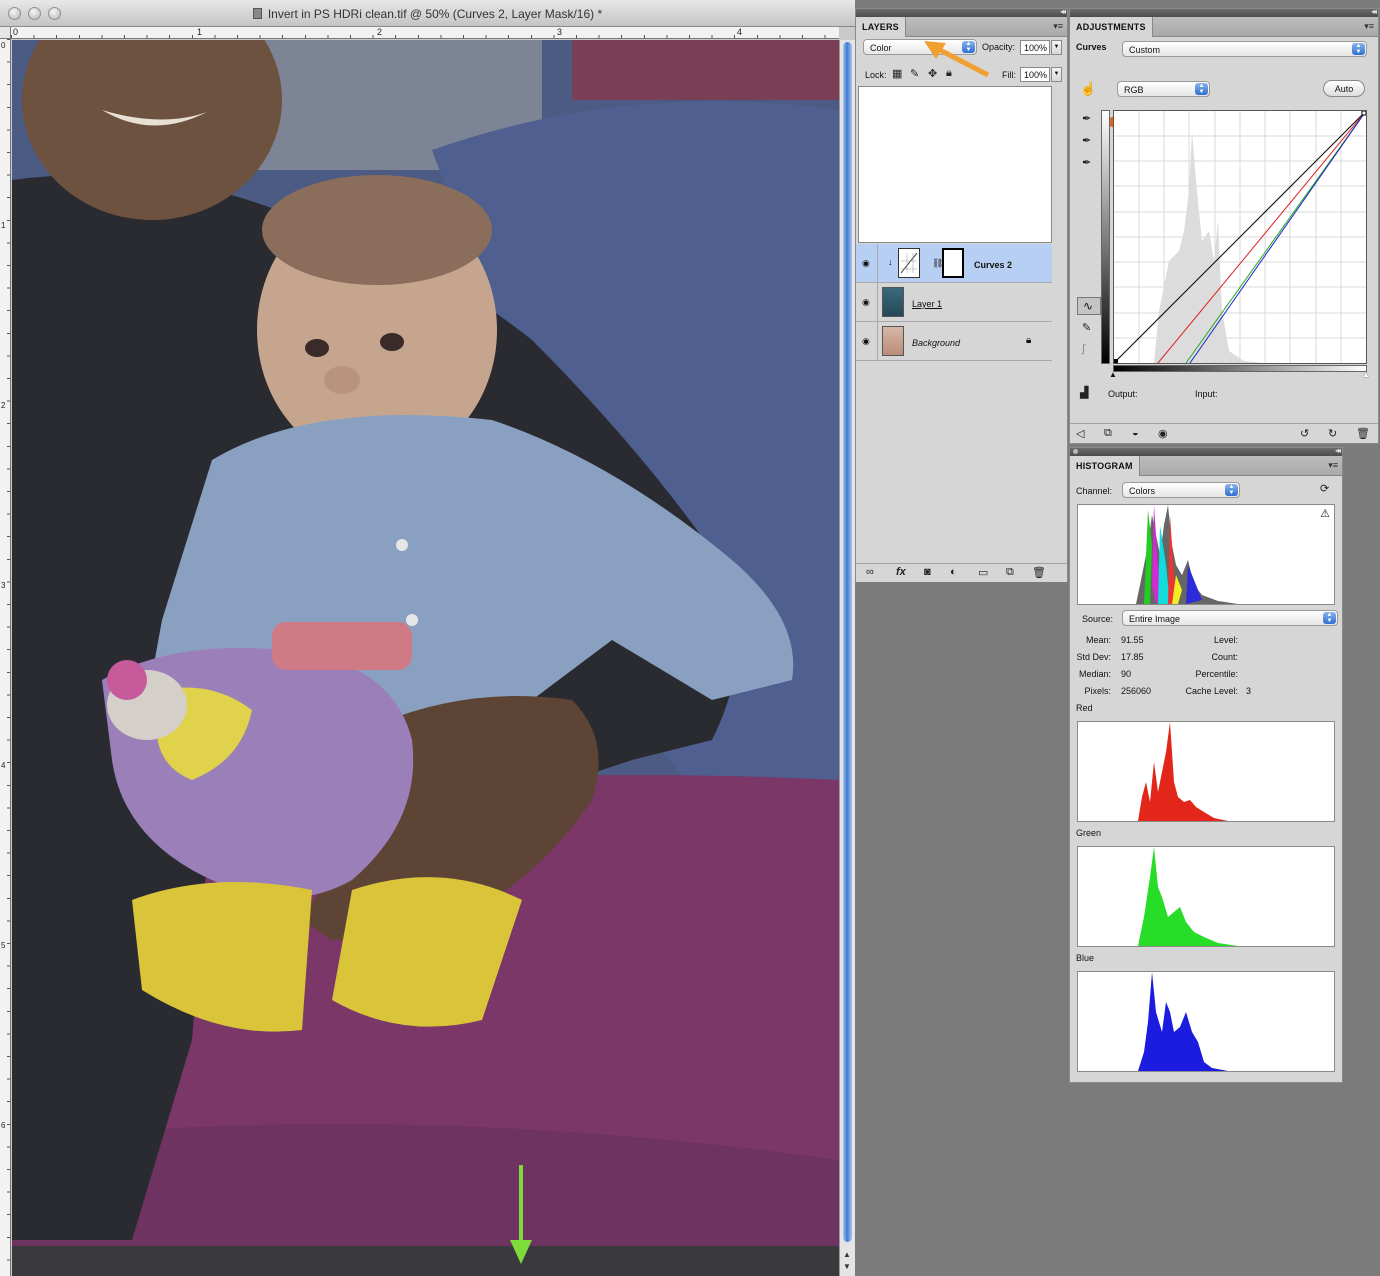 The height and width of the screenshot is (1276, 1380). What do you see at coordinates (983, 572) in the screenshot?
I see `folder-icon: ▭` at bounding box center [983, 572].